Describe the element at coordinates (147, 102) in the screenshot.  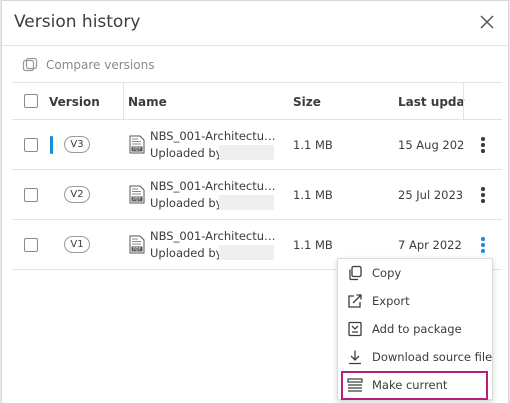
I see `column-header-name: Name` at that location.